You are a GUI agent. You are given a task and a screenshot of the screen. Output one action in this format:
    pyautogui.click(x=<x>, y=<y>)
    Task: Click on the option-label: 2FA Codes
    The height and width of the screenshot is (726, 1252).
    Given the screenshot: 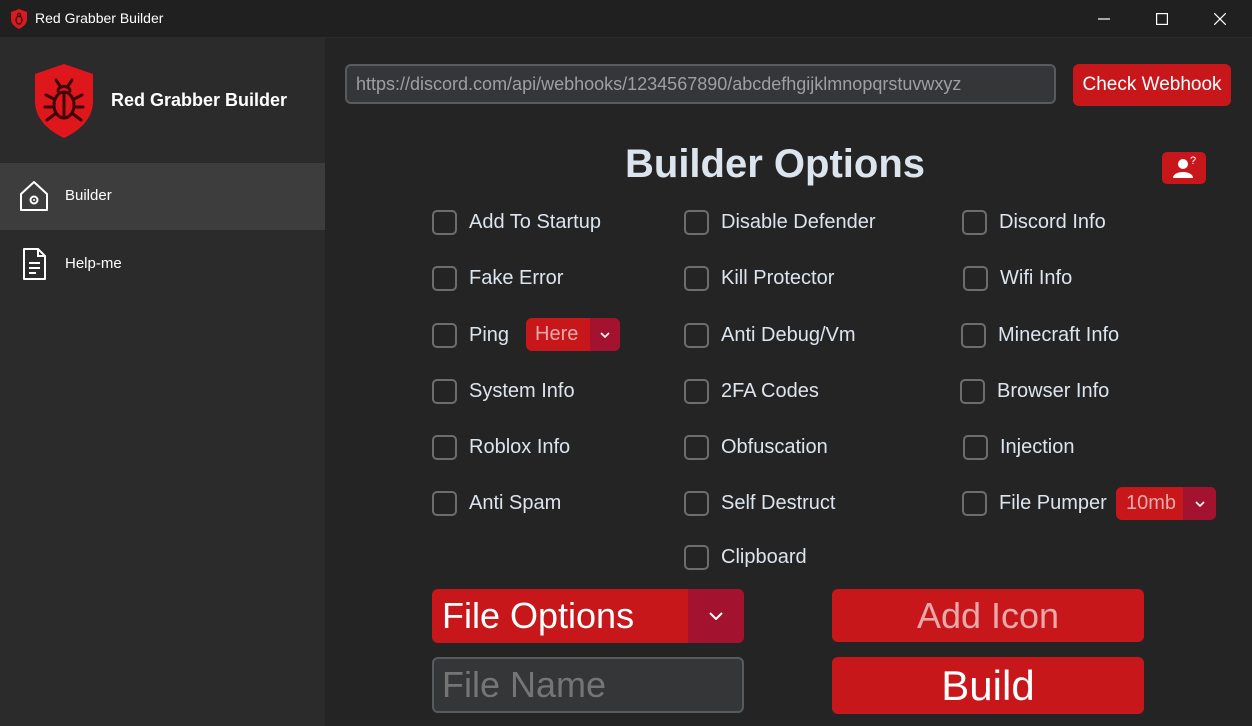 What is the action you would take?
    pyautogui.click(x=770, y=390)
    